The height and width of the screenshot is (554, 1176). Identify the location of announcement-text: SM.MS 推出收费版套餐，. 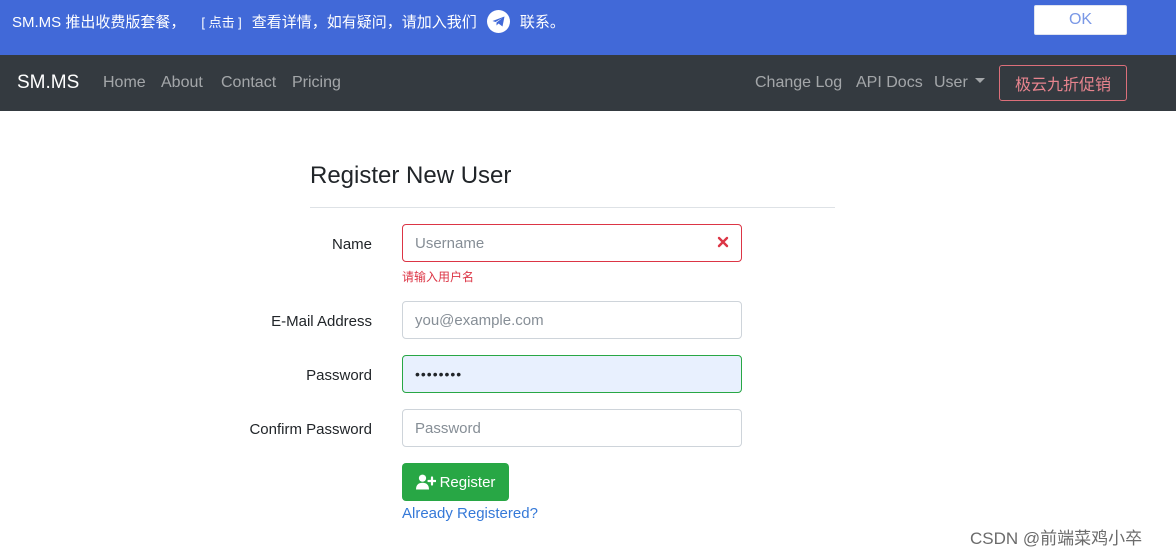
(99, 22).